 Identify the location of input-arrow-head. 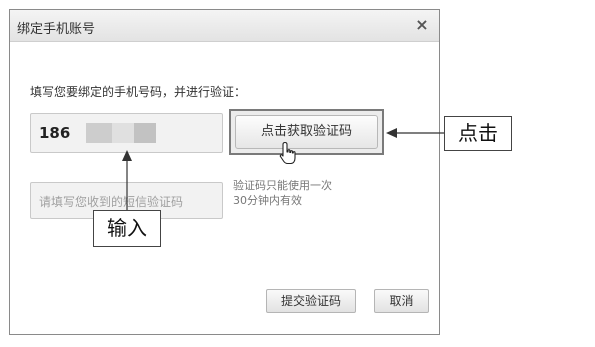
(127, 155).